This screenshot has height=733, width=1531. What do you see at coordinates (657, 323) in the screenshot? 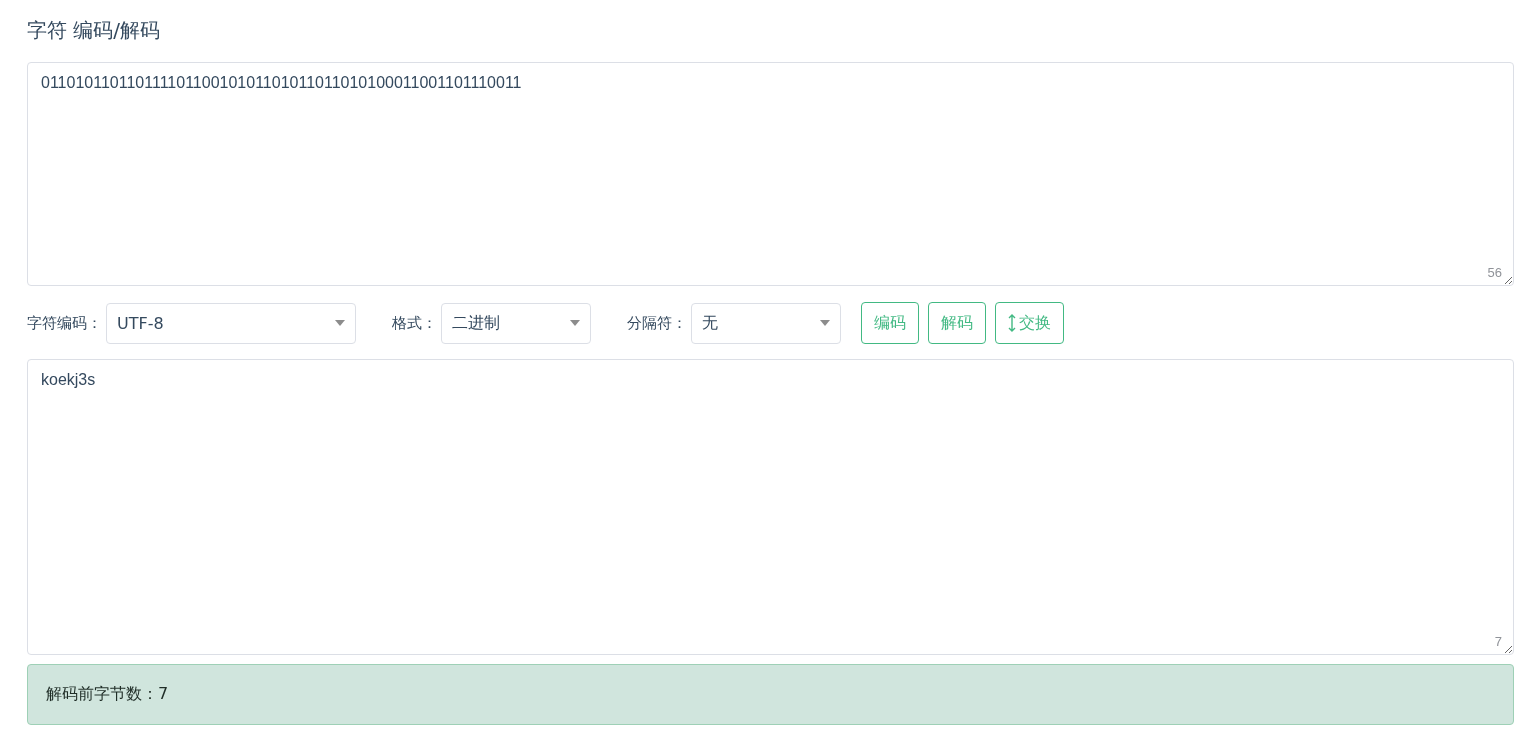
I see `option-label: 分隔符：` at bounding box center [657, 323].